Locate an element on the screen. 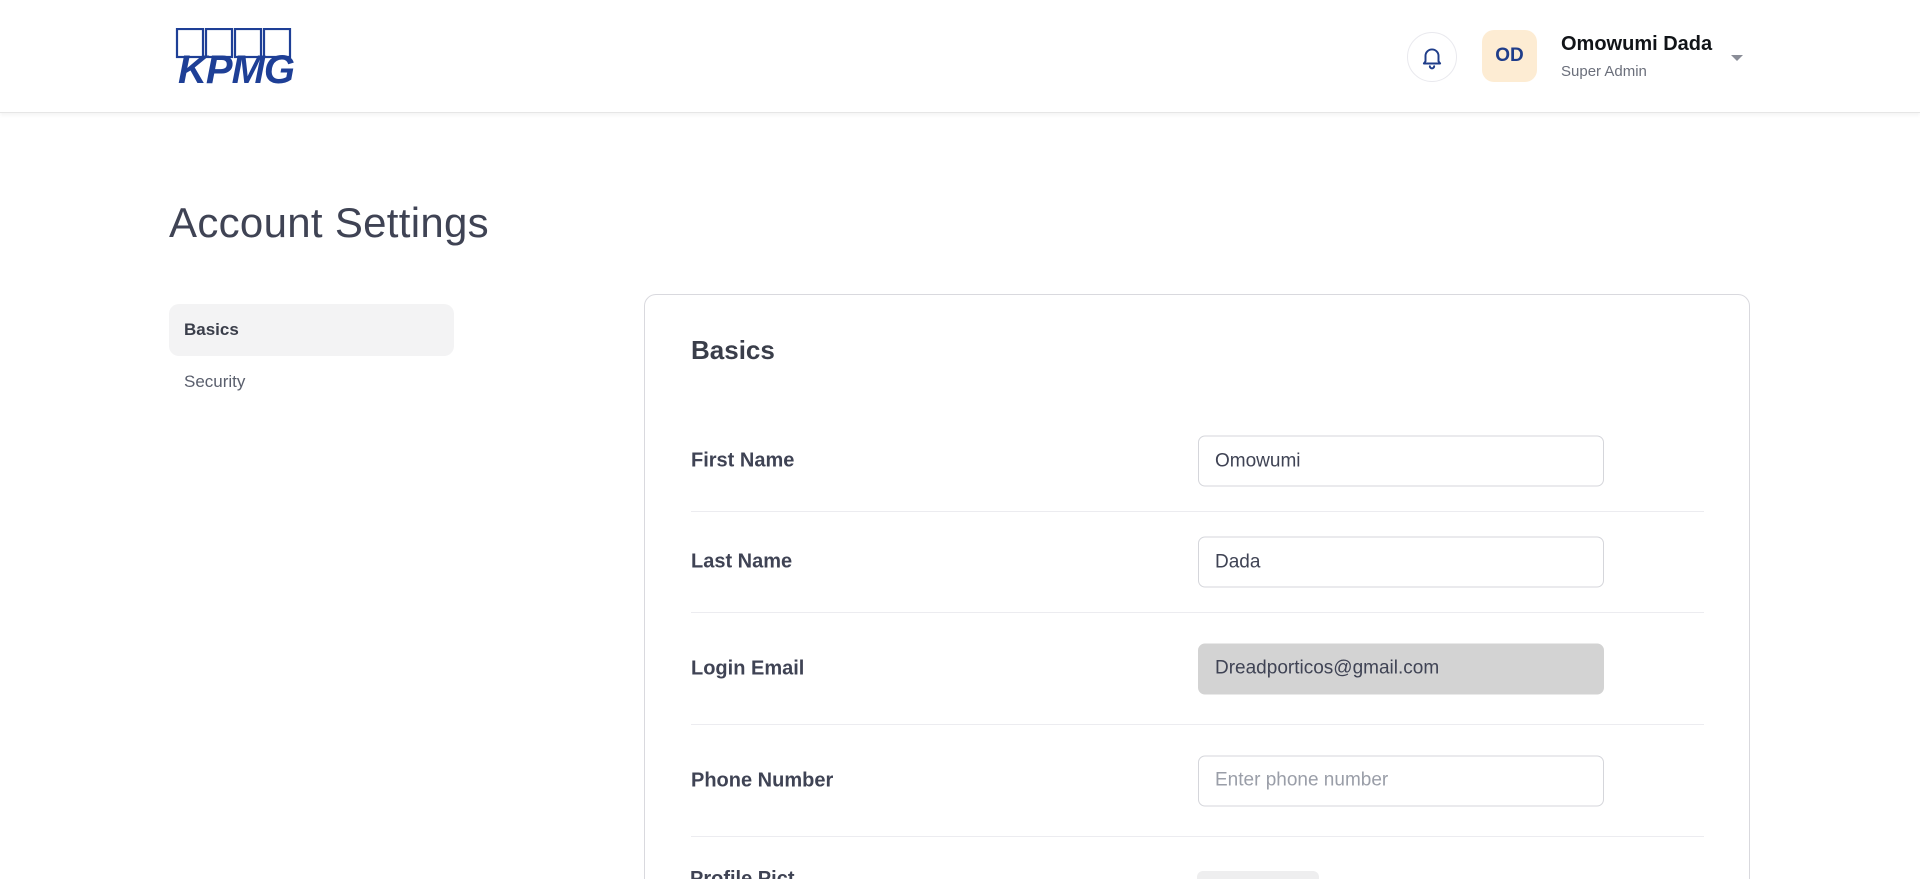  phone-number-row: Phone Number is located at coordinates (1197, 781).